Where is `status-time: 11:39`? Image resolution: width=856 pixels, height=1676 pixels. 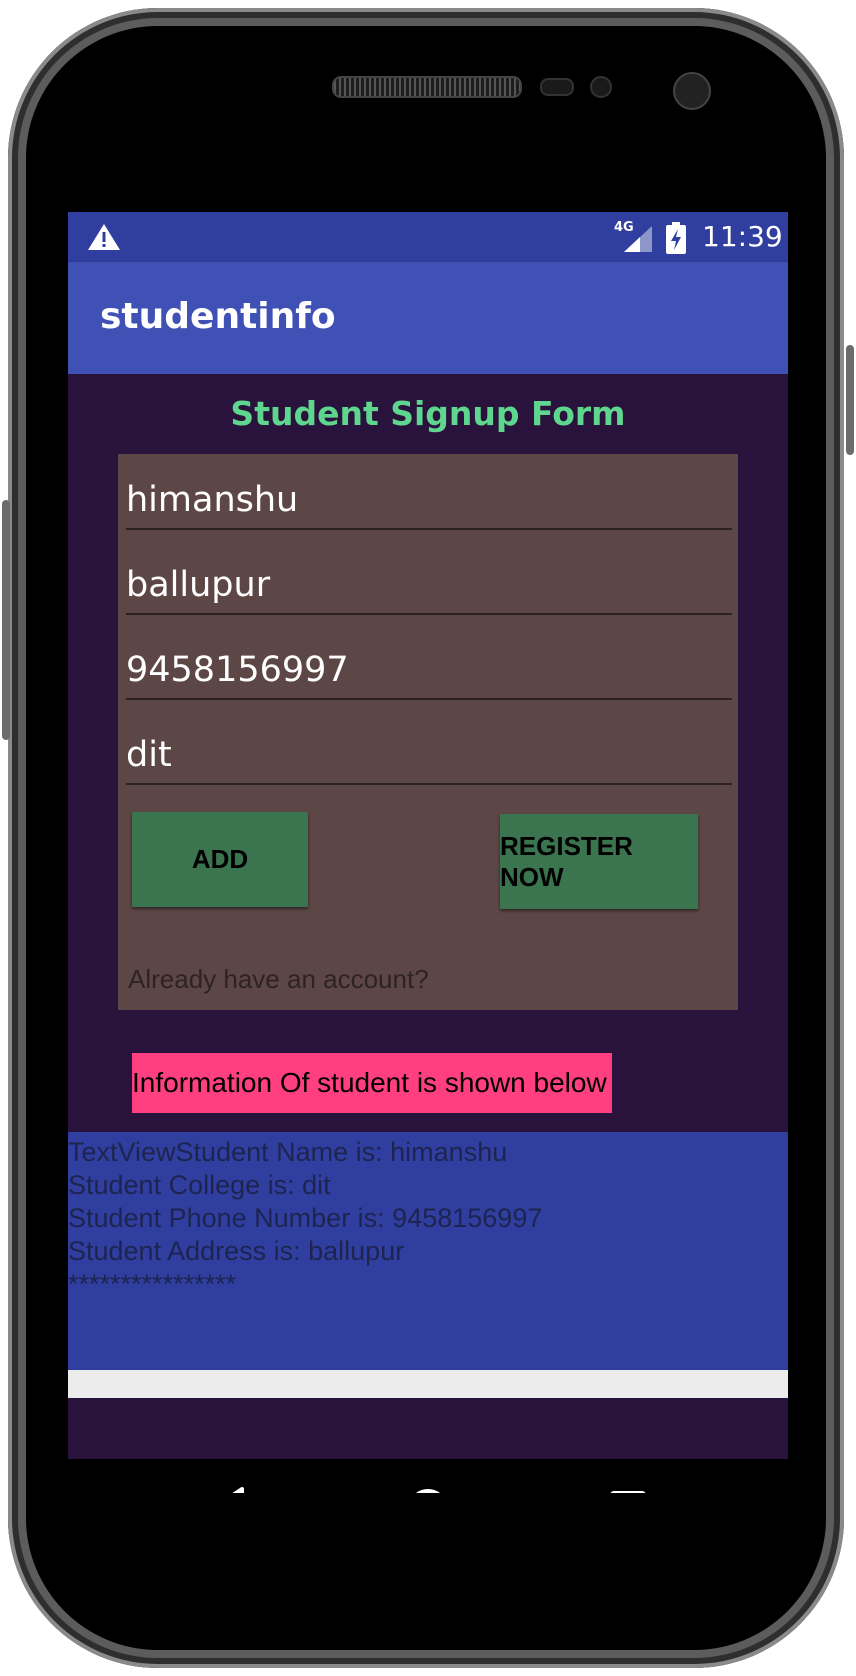
status-time: 11:39 is located at coordinates (742, 236).